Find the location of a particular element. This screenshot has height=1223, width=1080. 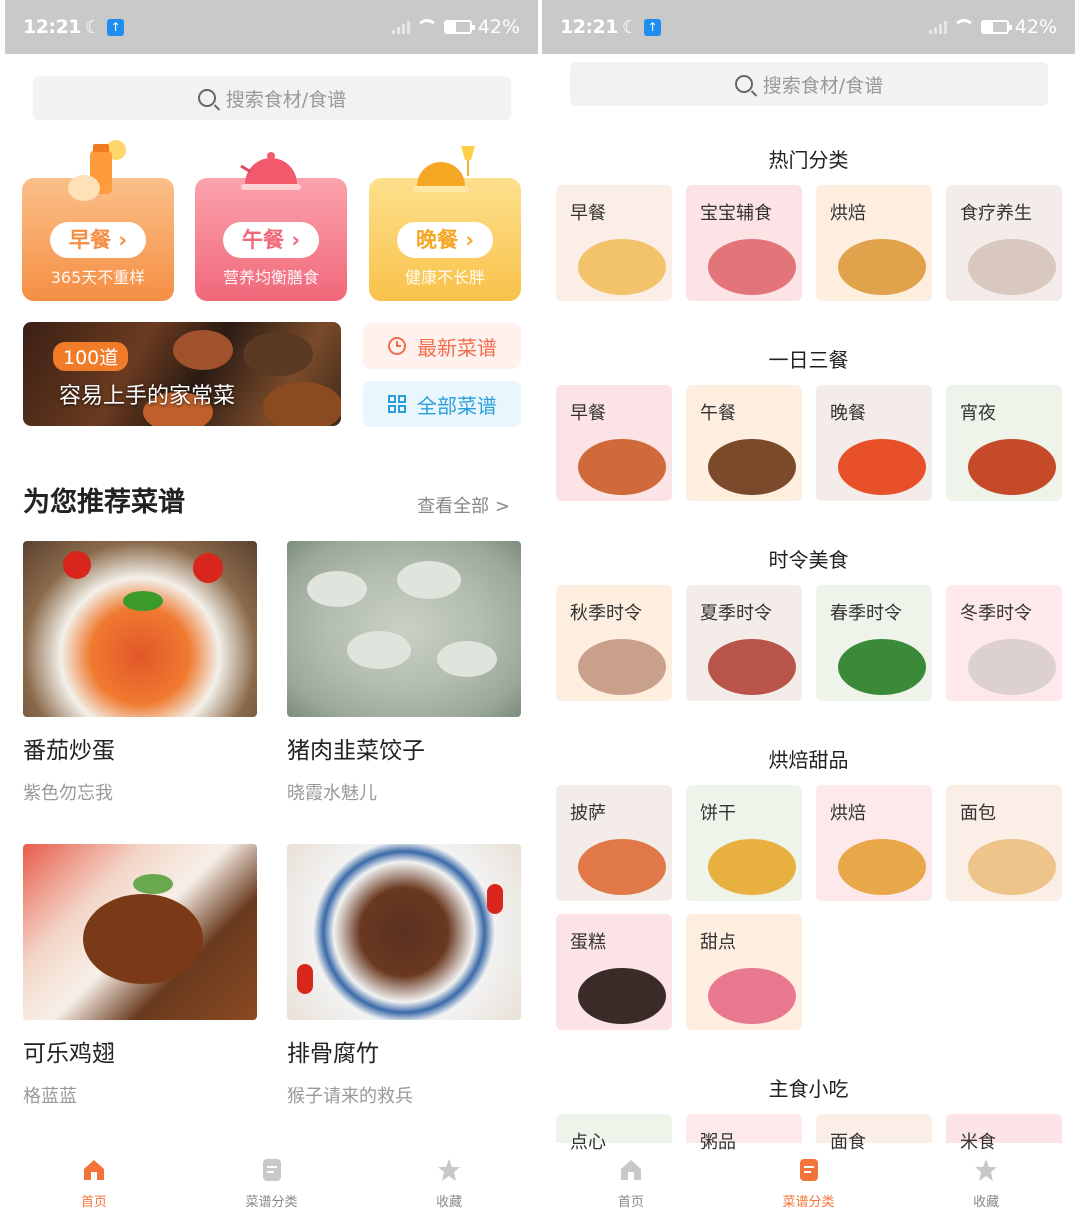

category-label: 饼干 is located at coordinates (718, 813).